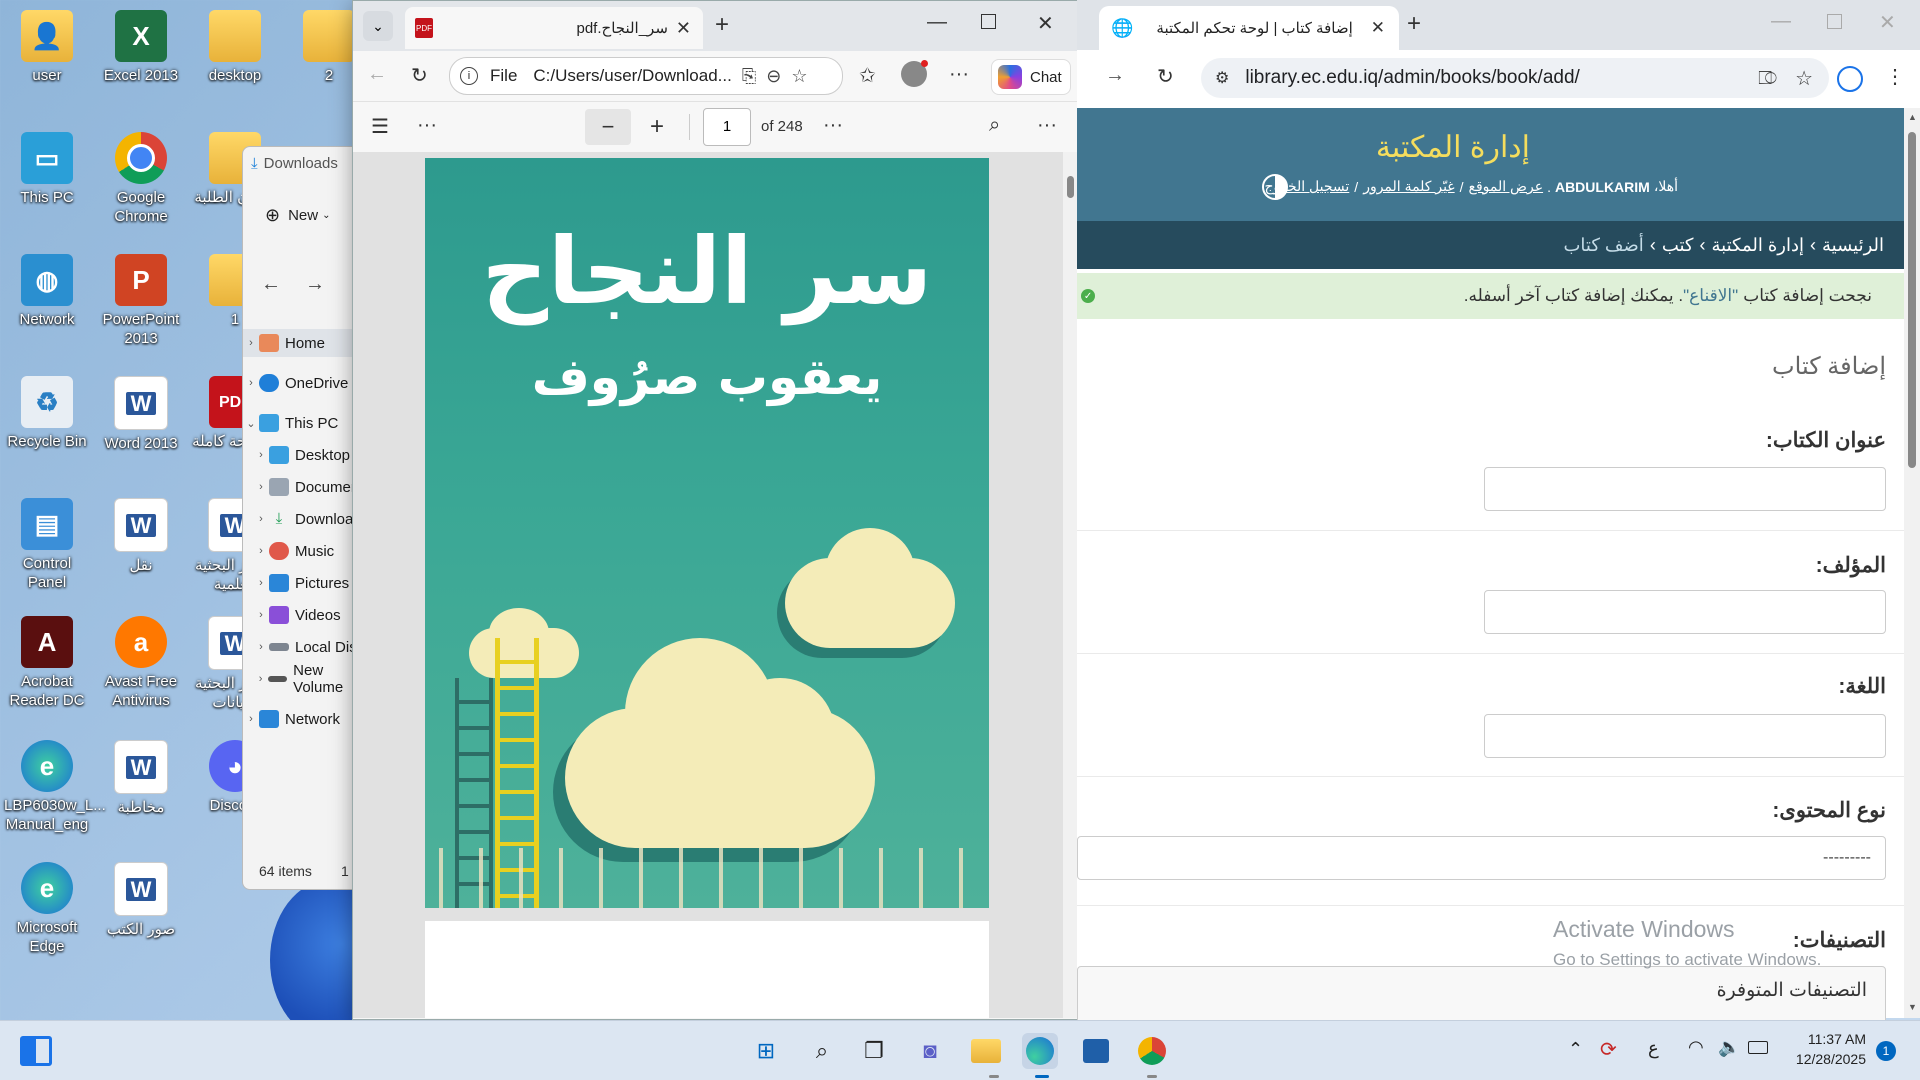 This screenshot has height=1080, width=1920. What do you see at coordinates (303, 455) in the screenshot?
I see `nav-item-desktop: › Desktop` at bounding box center [303, 455].